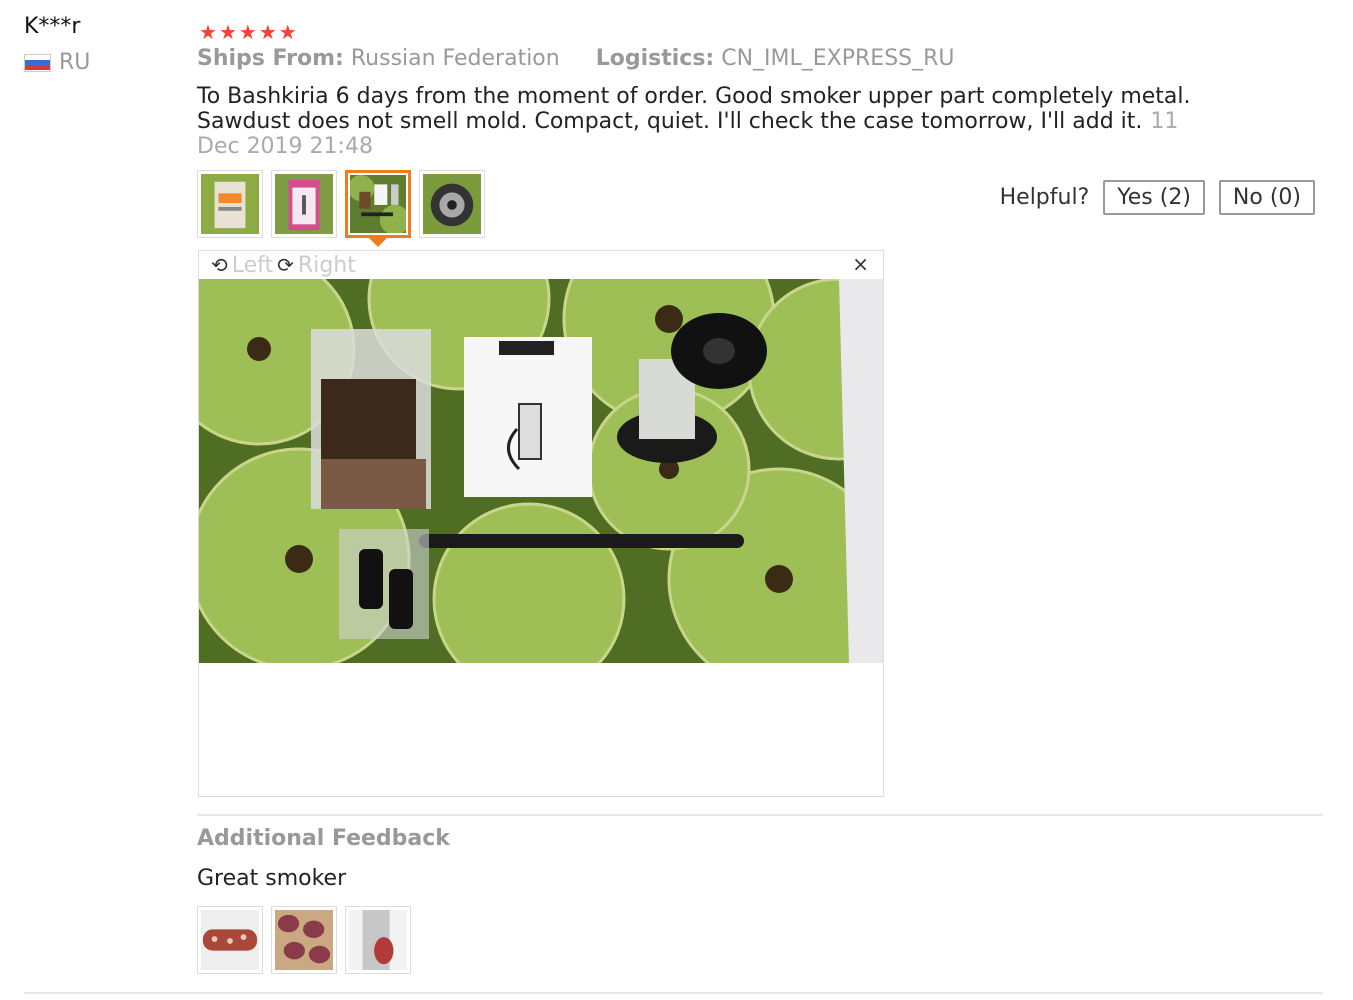 The width and height of the screenshot is (1353, 1000). Describe the element at coordinates (455, 58) in the screenshot. I see `ships-from-value: Russian Federation` at that location.